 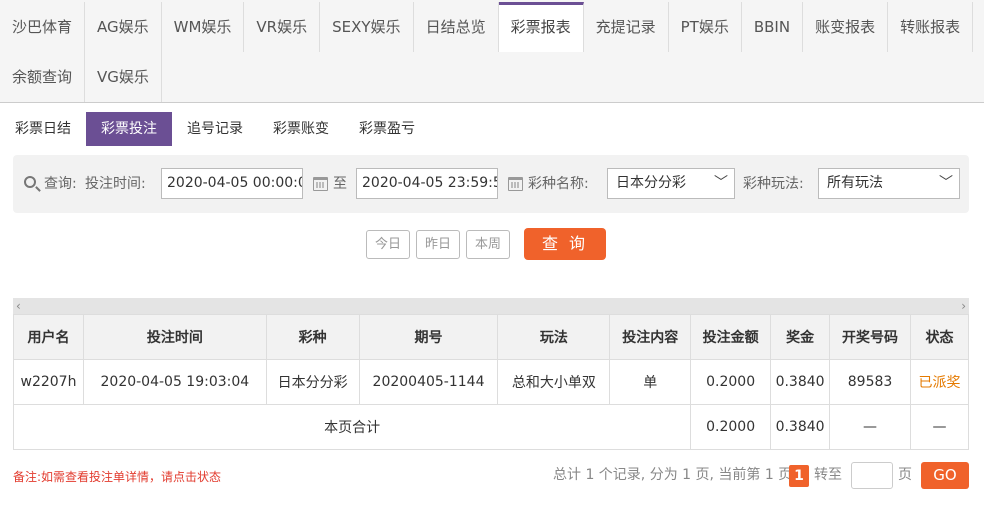 I want to click on table-header-row: 用户名 投注时间 彩种 期号 玩法 投注内容 投注金额 奖金 开奖号码 状态, so click(x=491, y=337).